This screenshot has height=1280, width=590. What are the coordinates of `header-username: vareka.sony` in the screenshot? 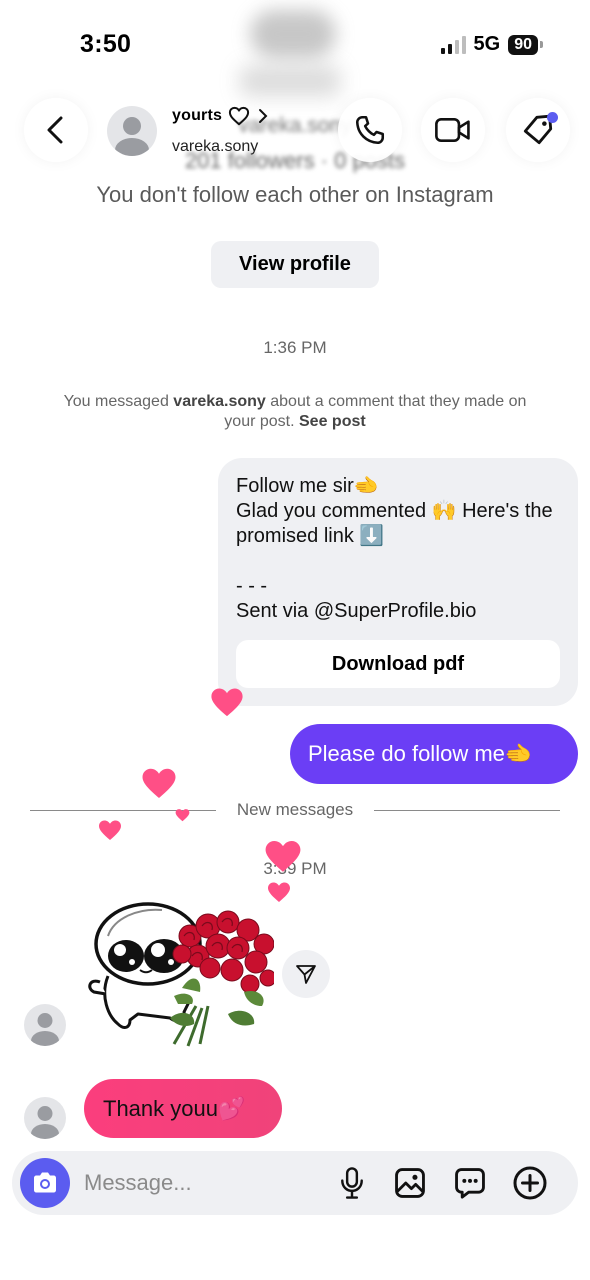 It's located at (215, 147).